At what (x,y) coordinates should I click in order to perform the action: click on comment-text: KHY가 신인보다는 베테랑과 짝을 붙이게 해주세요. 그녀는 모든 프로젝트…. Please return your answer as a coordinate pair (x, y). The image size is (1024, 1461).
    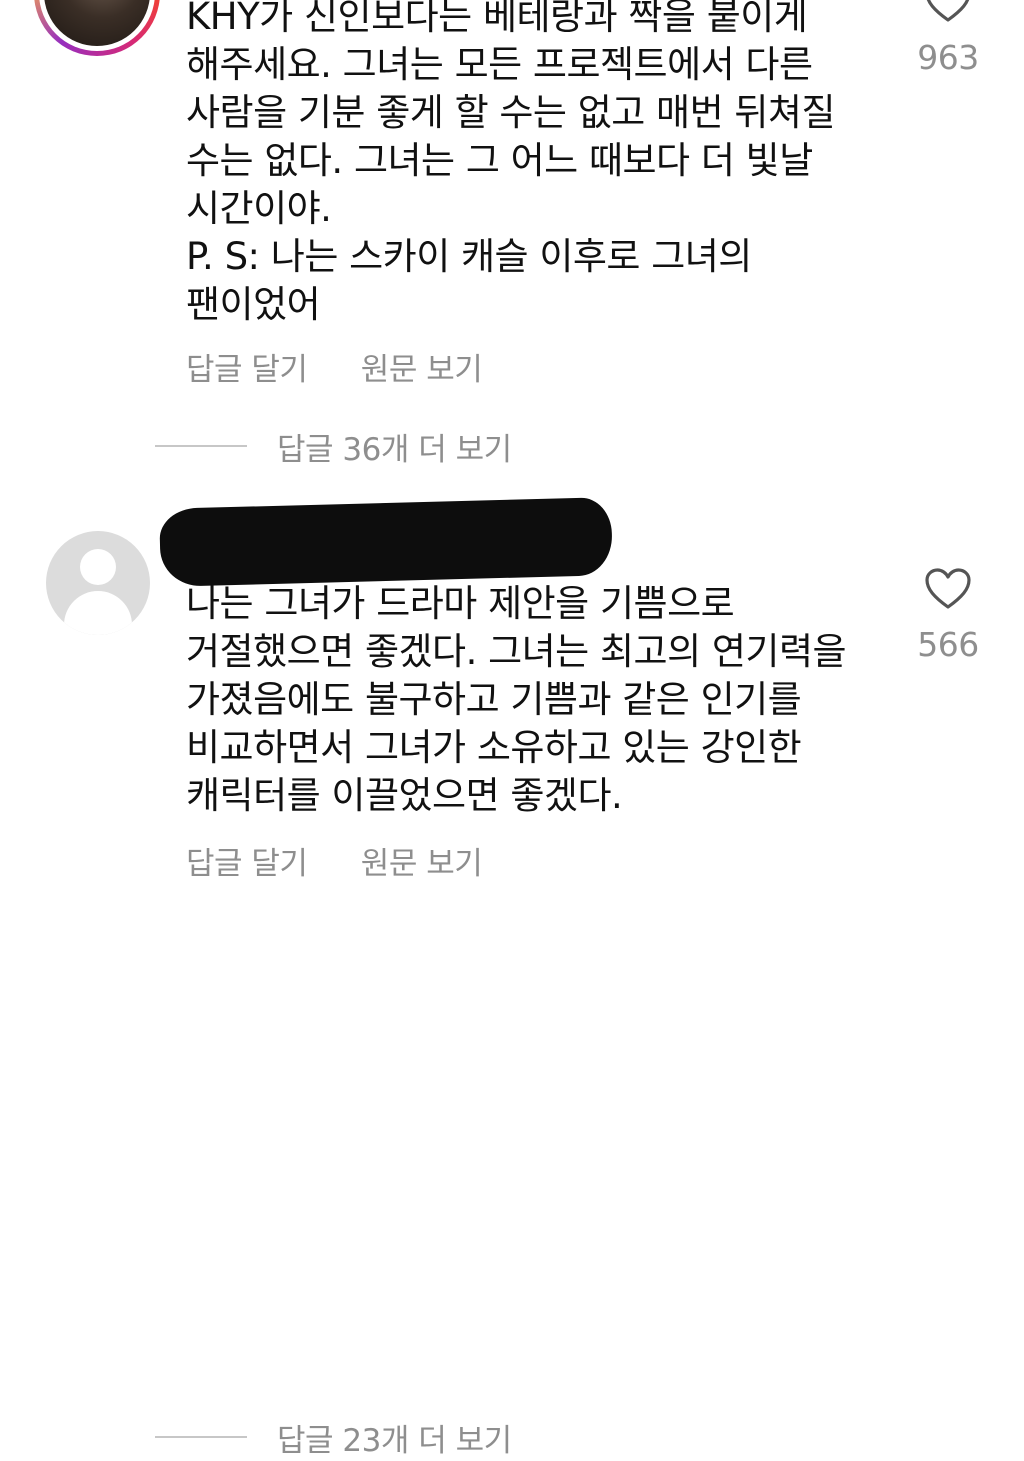
    Looking at the image, I should click on (511, 163).